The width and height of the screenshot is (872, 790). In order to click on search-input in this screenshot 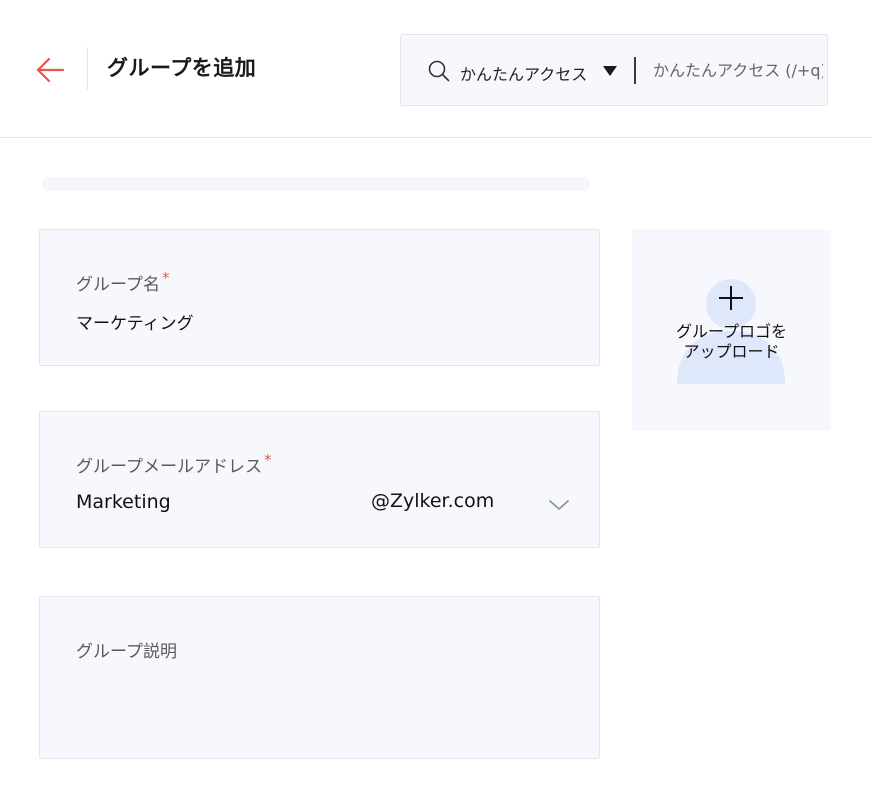, I will do `click(738, 70)`.